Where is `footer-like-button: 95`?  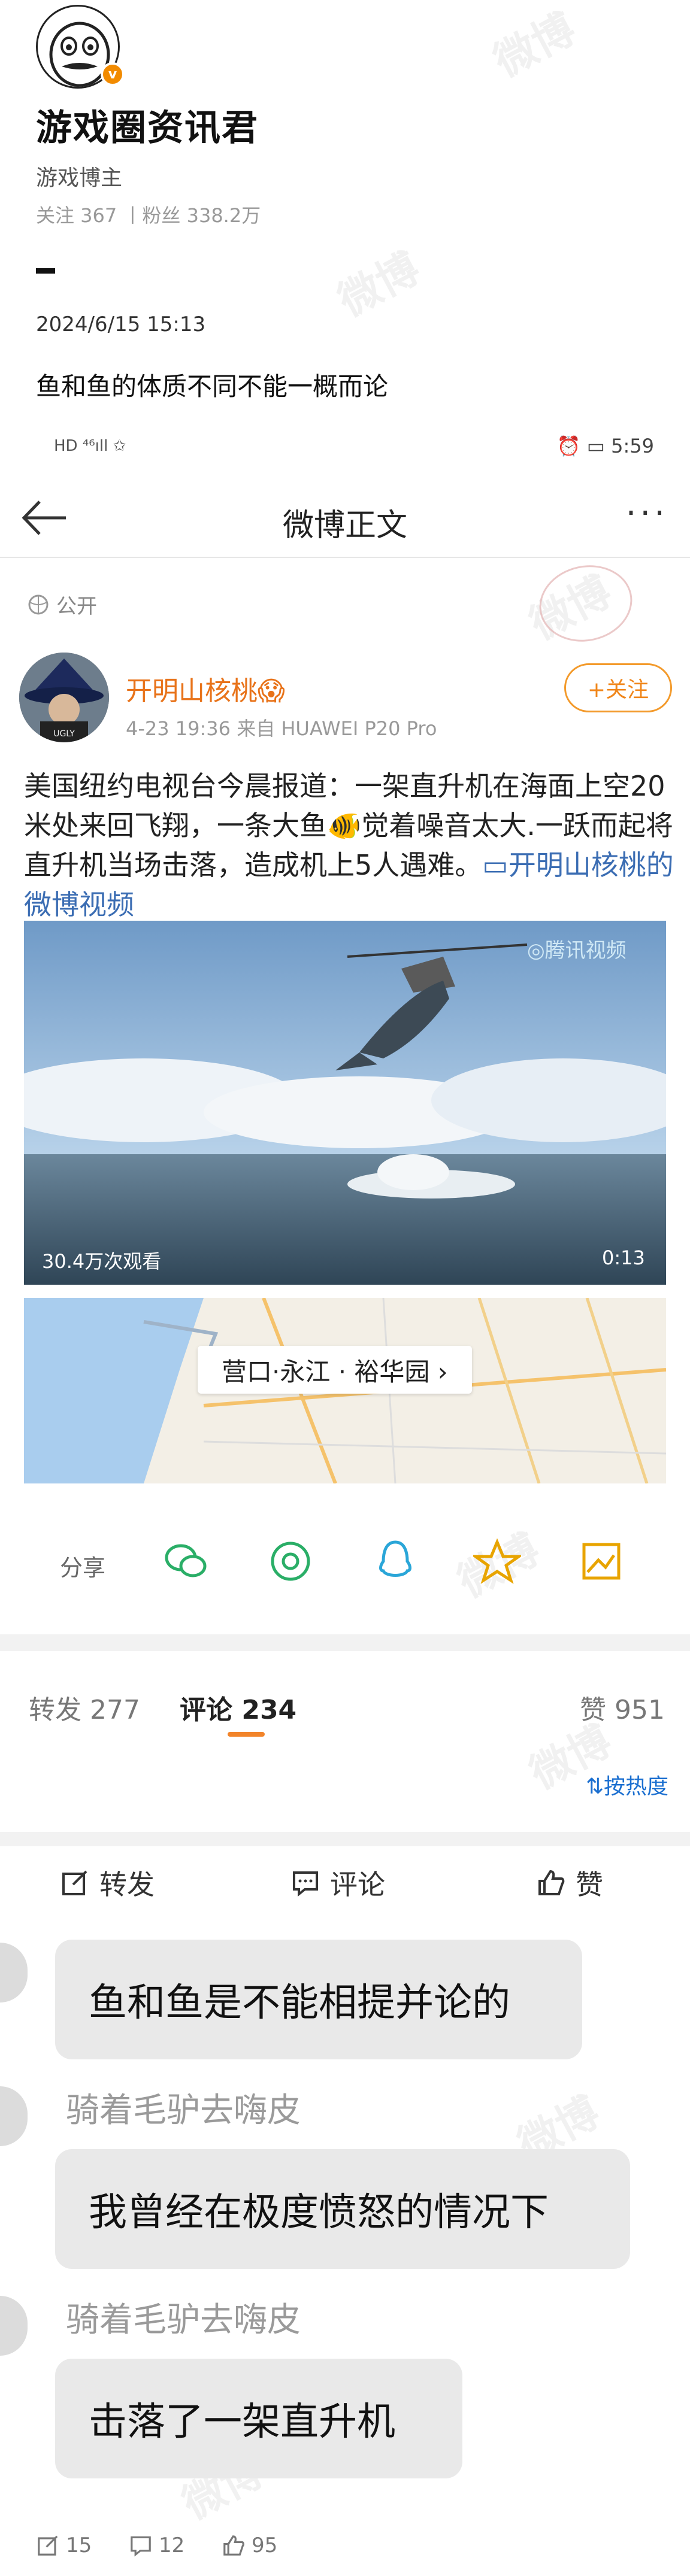 footer-like-button: 95 is located at coordinates (249, 2545).